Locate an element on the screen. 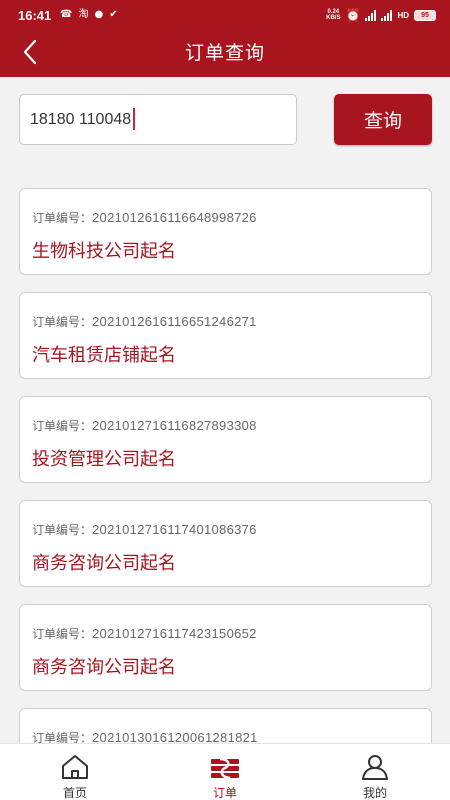 Image resolution: width=450 pixels, height=800 pixels. tab-mine: 我的 is located at coordinates (375, 772).